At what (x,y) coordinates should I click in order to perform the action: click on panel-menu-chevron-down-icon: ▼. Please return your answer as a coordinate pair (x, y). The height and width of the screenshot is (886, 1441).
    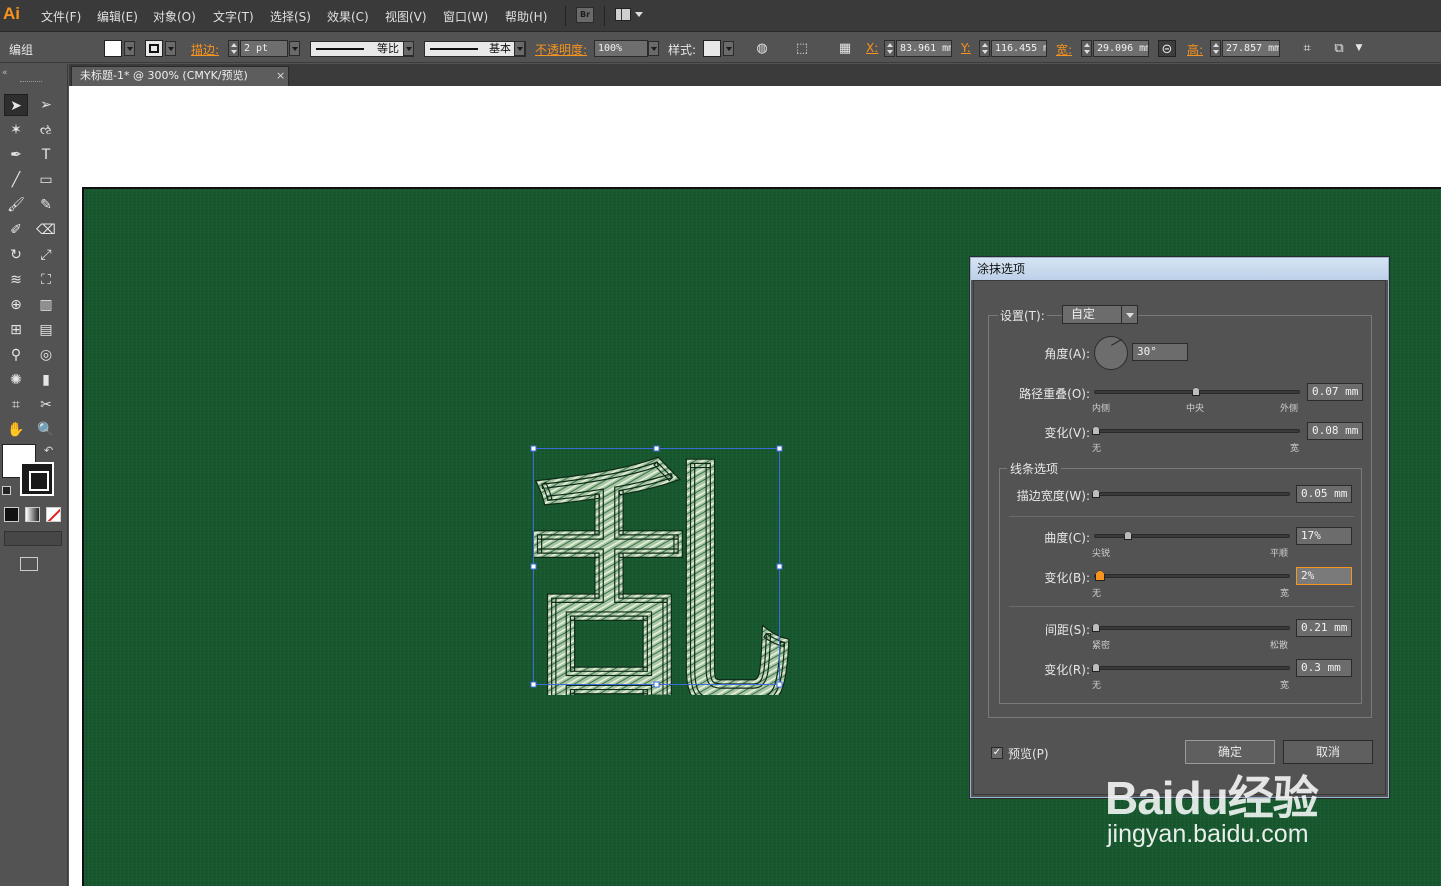
    Looking at the image, I should click on (1359, 48).